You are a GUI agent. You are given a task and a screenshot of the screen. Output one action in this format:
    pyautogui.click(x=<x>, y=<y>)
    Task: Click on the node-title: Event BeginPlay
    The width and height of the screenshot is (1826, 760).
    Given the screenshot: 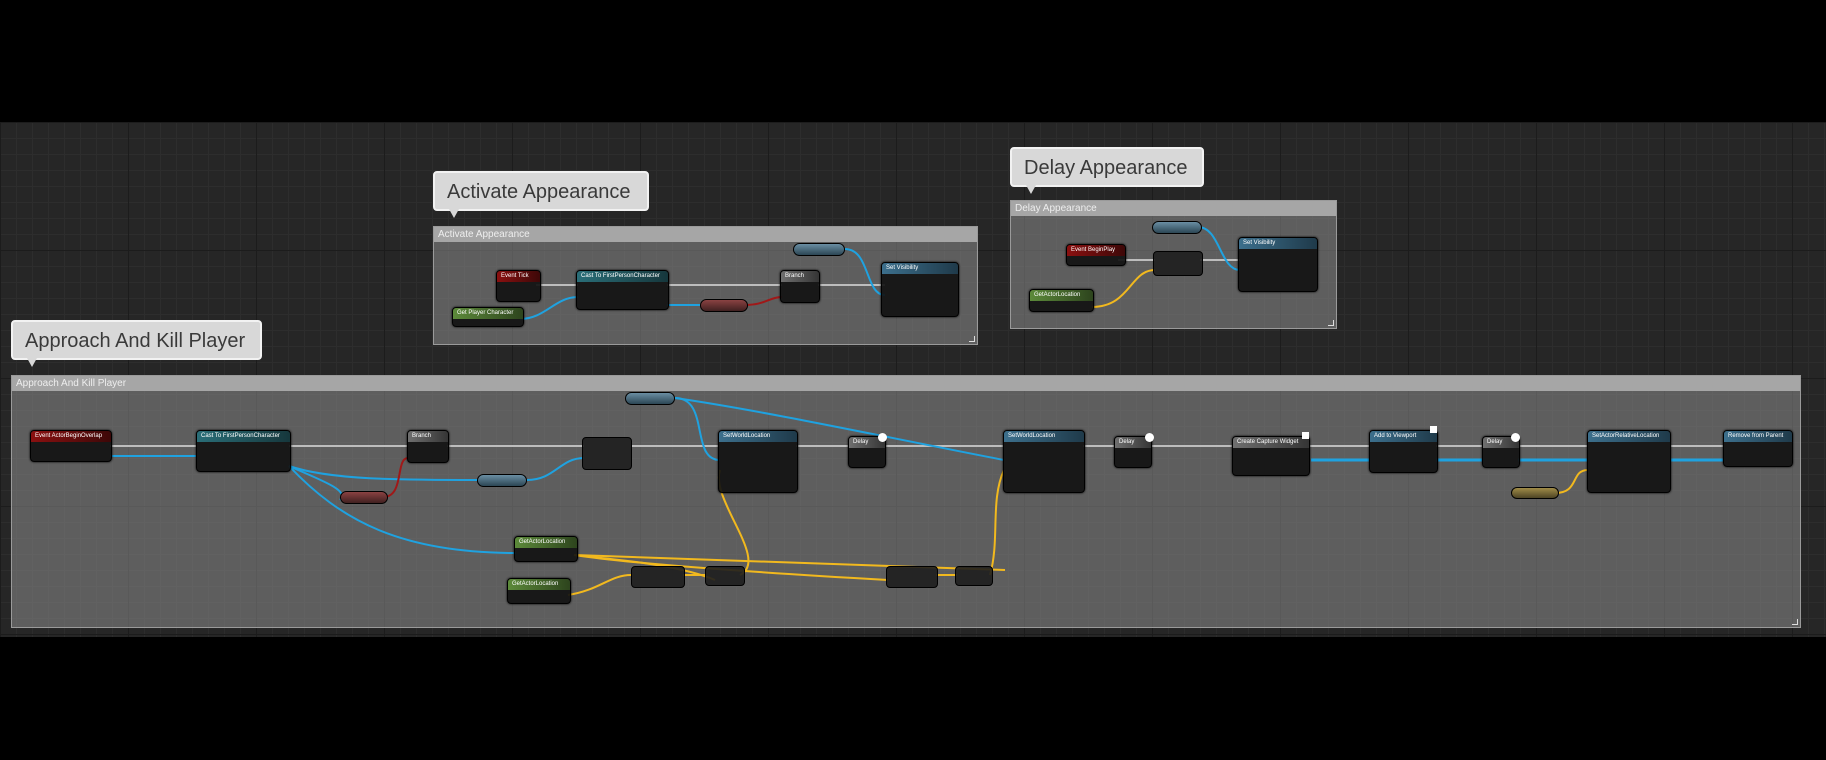 What is the action you would take?
    pyautogui.click(x=1096, y=250)
    